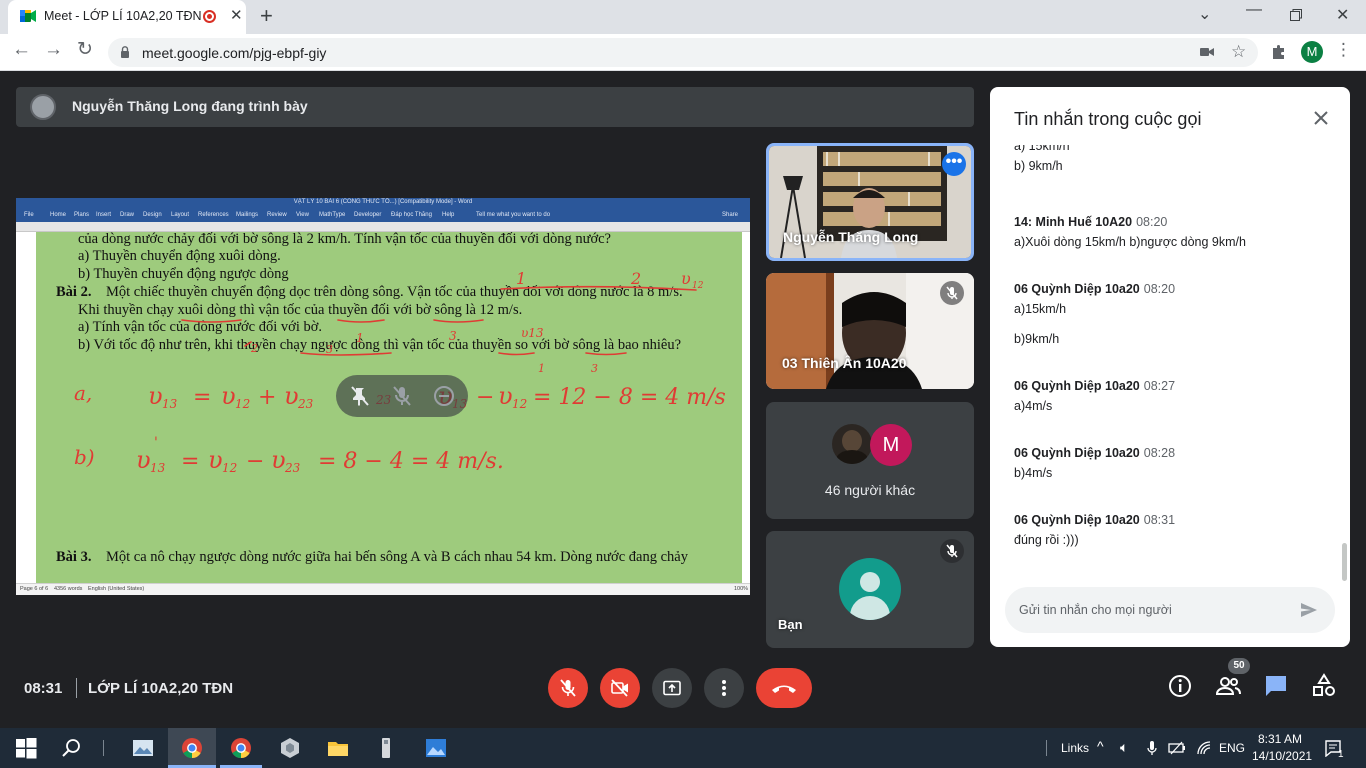 This screenshot has width=1366, height=768. I want to click on address-bar: meet.google.com/pjg-ebpf-giy ☆, so click(683, 52).